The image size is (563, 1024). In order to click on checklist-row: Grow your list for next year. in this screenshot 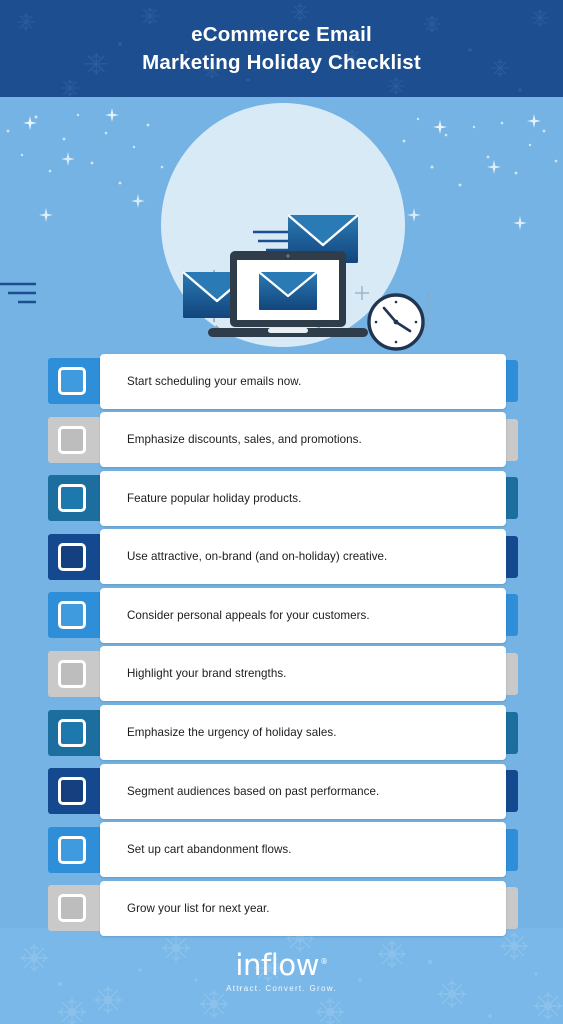, I will do `click(281, 908)`.